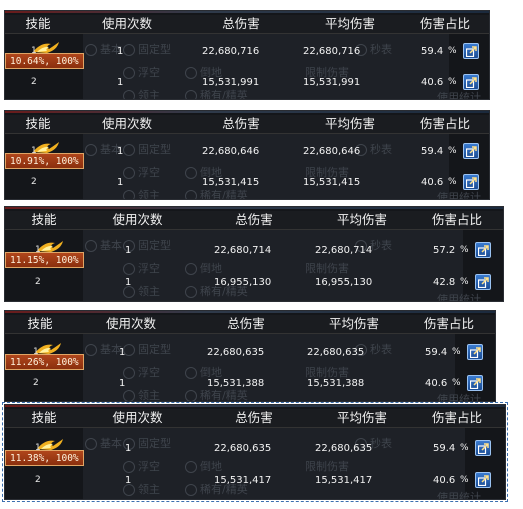 This screenshot has width=523, height=509. I want to click on table-row: 1 1 22,680,716 22,680,716 59.4%, so click(247, 53).